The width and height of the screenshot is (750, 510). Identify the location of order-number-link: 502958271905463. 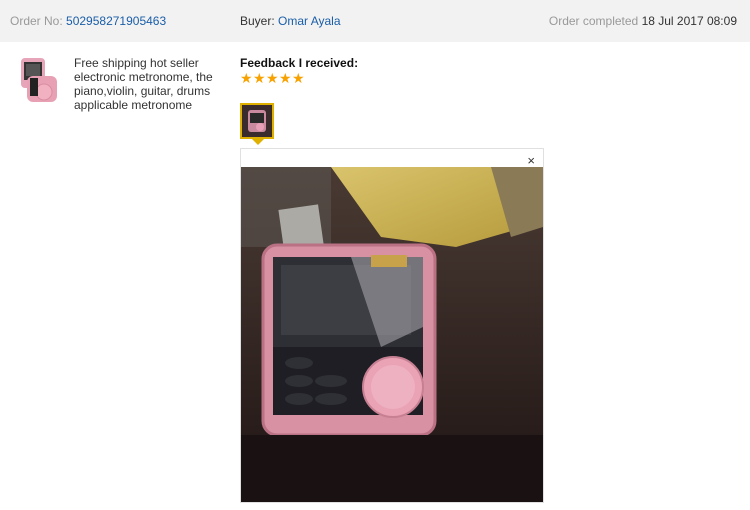
(116, 21).